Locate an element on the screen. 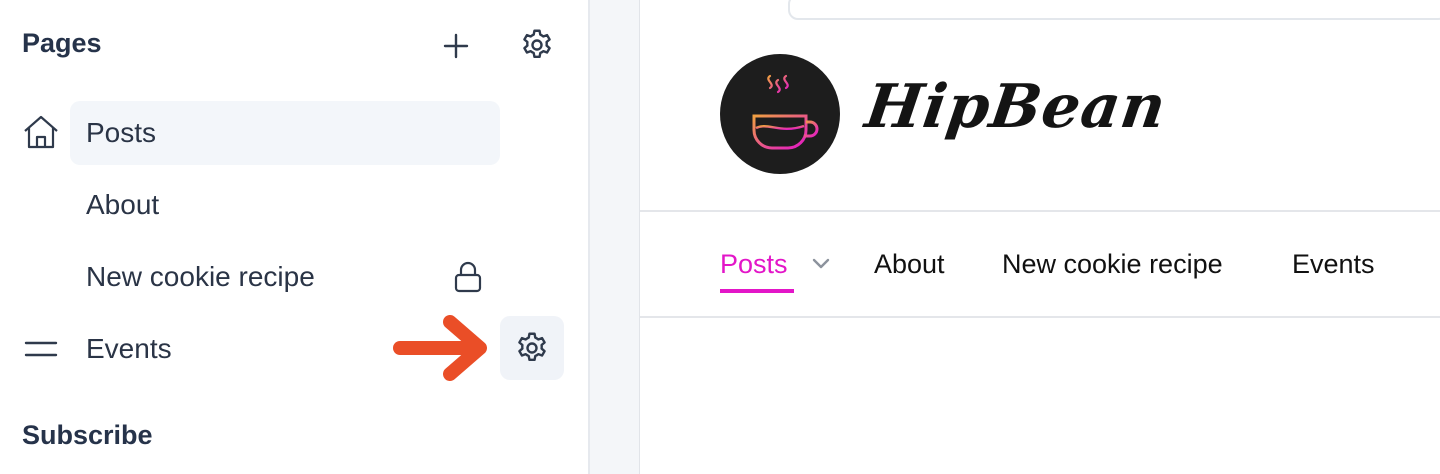  preview-gutter is located at coordinates (615, 237).